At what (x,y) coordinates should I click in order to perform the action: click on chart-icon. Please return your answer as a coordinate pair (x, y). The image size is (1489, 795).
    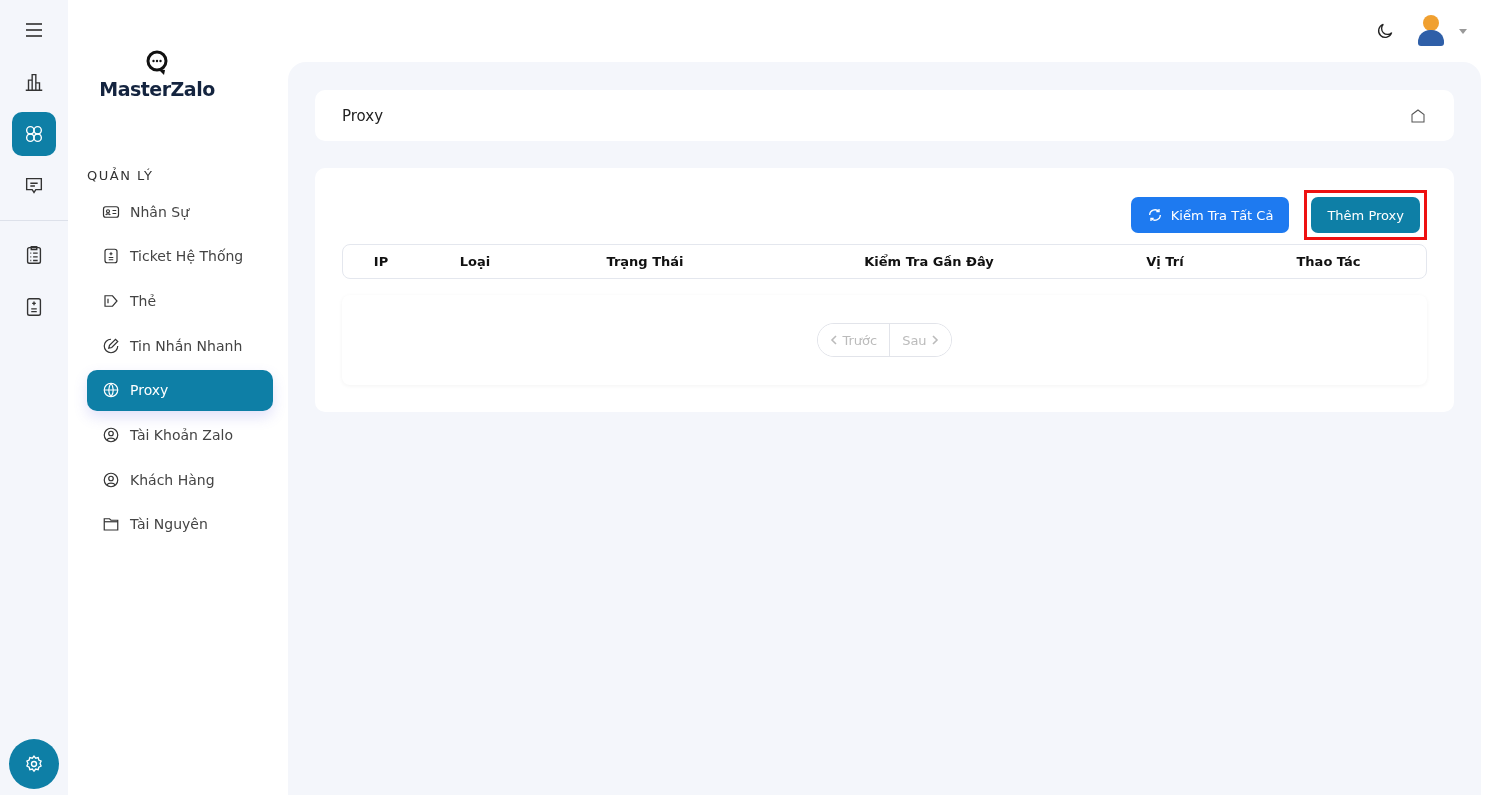
    Looking at the image, I should click on (34, 82).